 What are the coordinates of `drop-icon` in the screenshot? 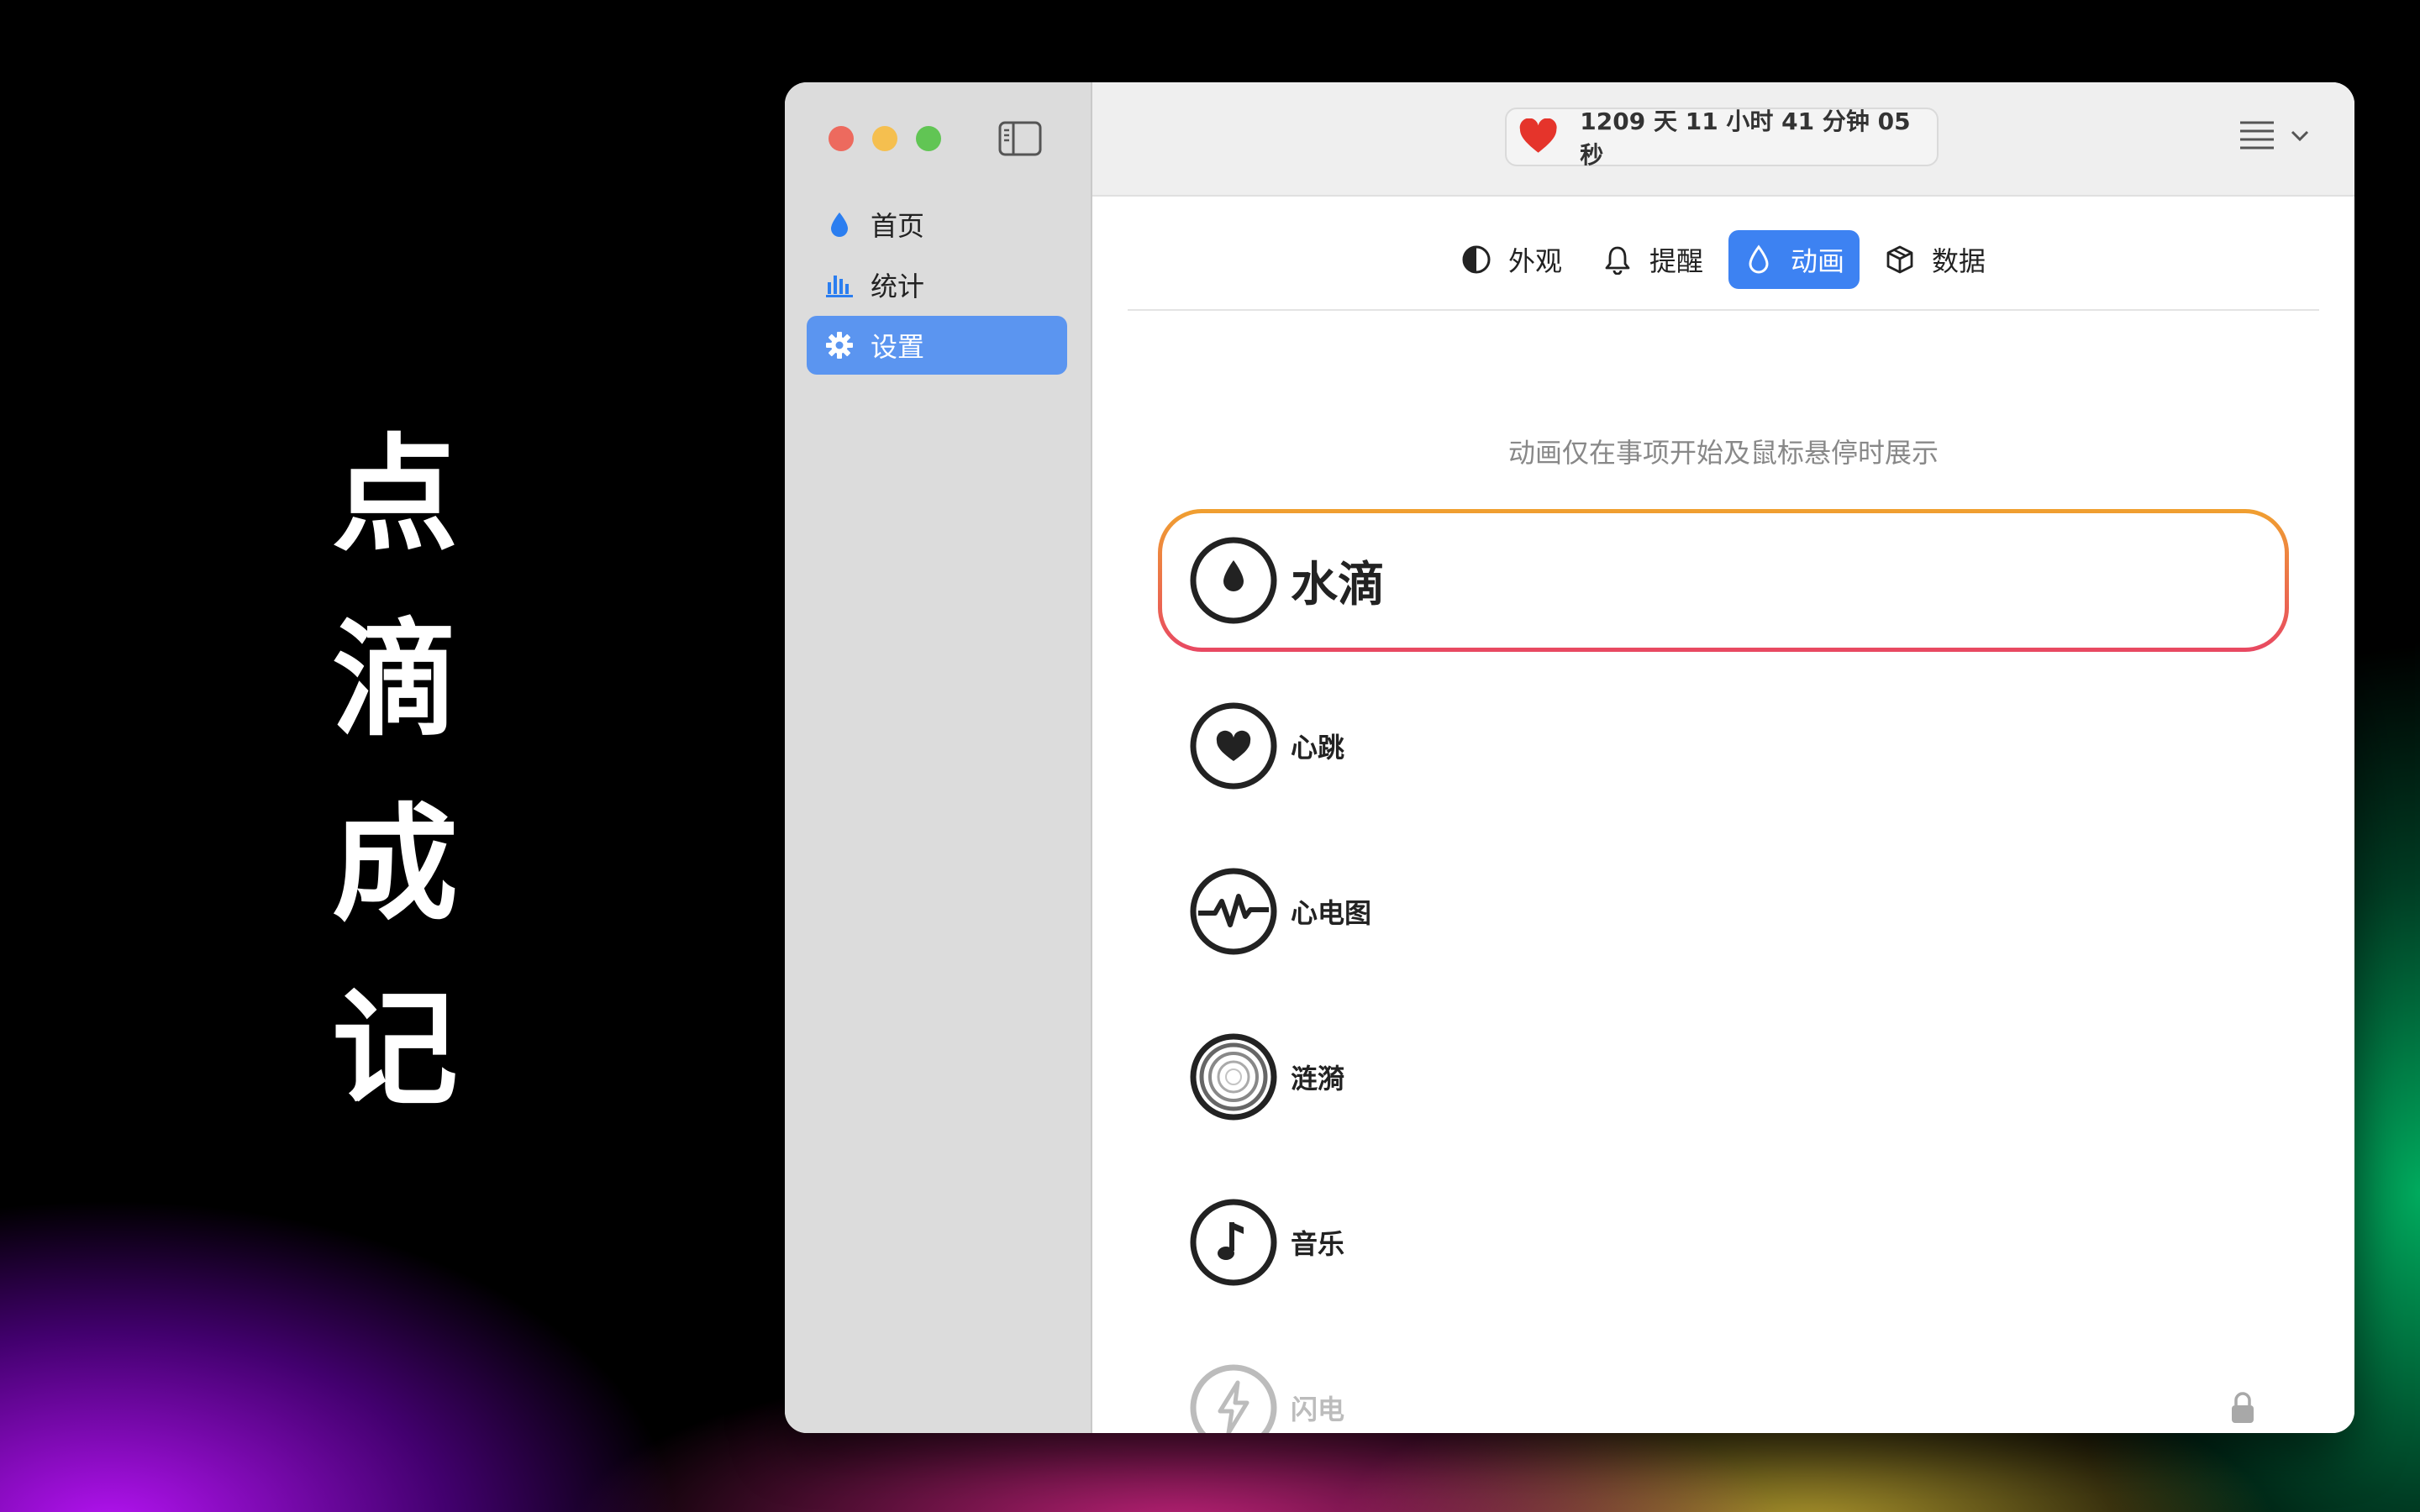 It's located at (840, 225).